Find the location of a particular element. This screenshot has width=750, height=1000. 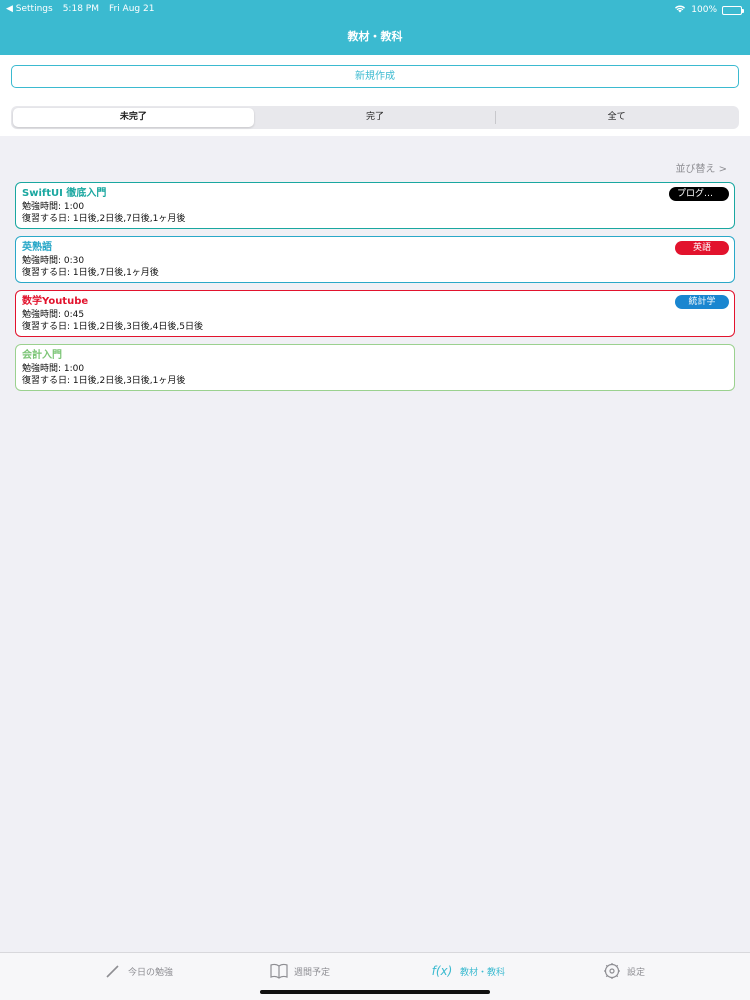

segment-1: 完了 is located at coordinates (375, 117).